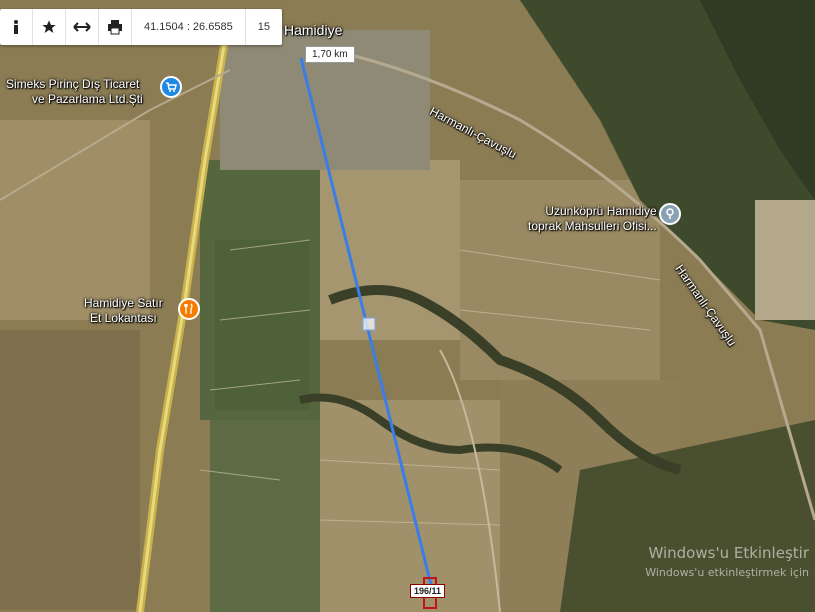 The width and height of the screenshot is (815, 612). Describe the element at coordinates (115, 27) in the screenshot. I see `print-icon` at that location.